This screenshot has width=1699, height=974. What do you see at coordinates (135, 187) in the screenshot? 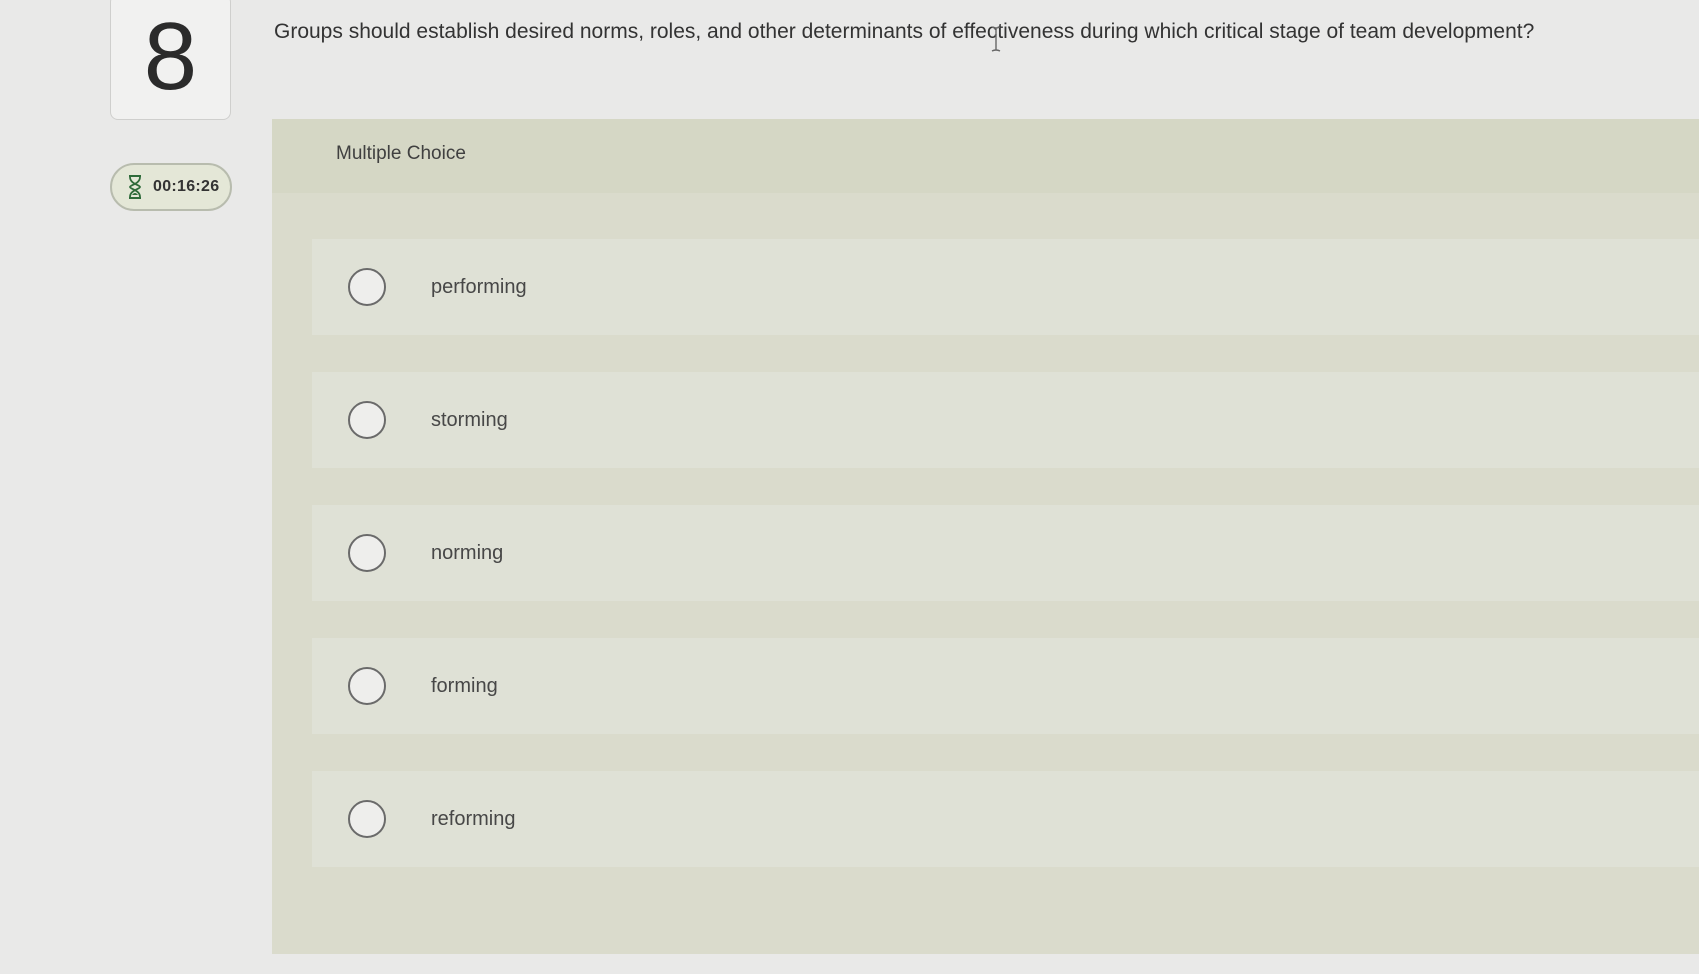
I see `hourglass-icon` at bounding box center [135, 187].